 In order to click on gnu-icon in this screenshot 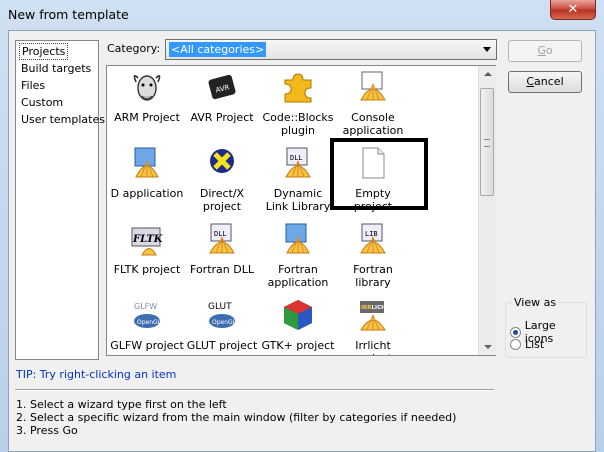, I will do `click(147, 87)`.